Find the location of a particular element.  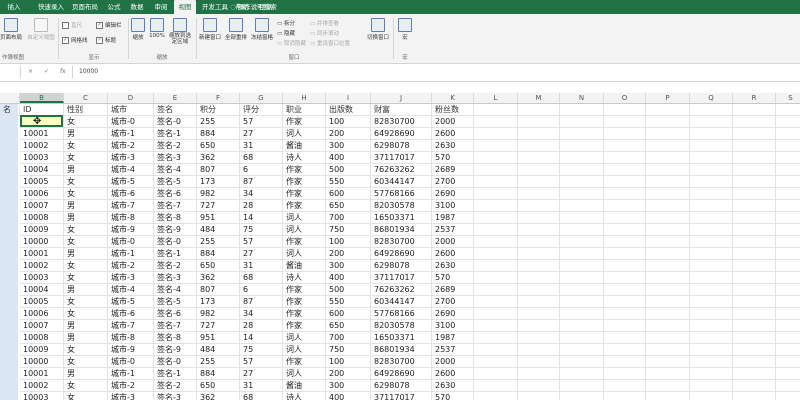

cell: 城市-5 is located at coordinates (131, 182).